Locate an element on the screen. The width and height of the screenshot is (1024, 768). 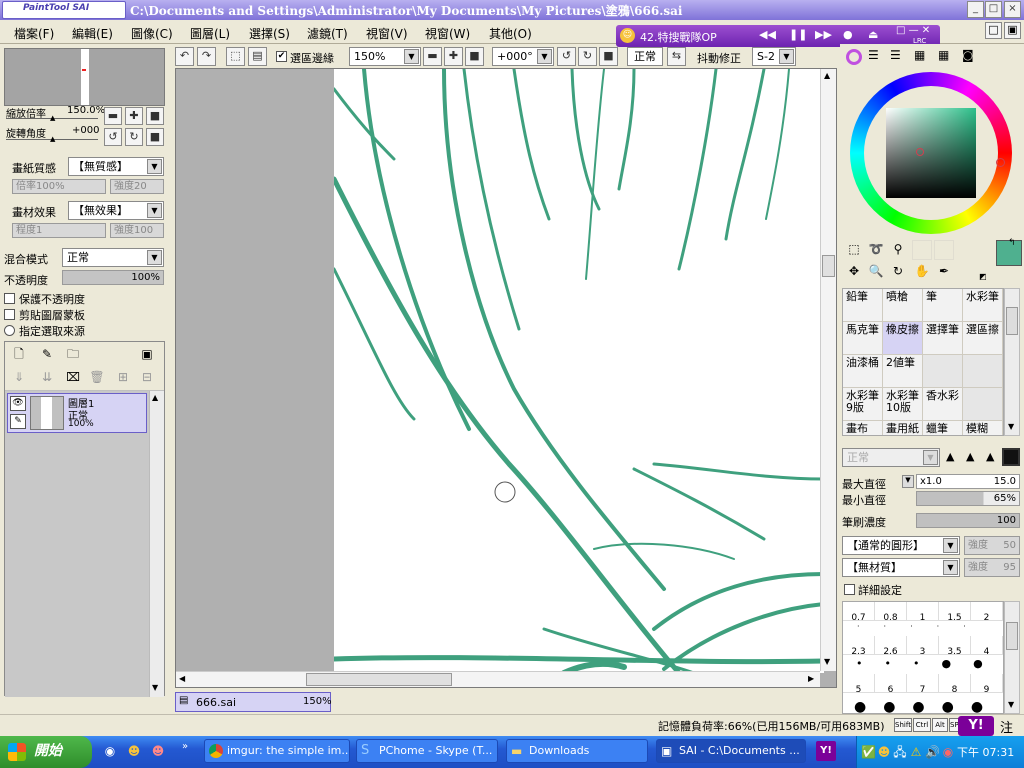
merge-visible-icon: ⊞ is located at coordinates (123, 377).